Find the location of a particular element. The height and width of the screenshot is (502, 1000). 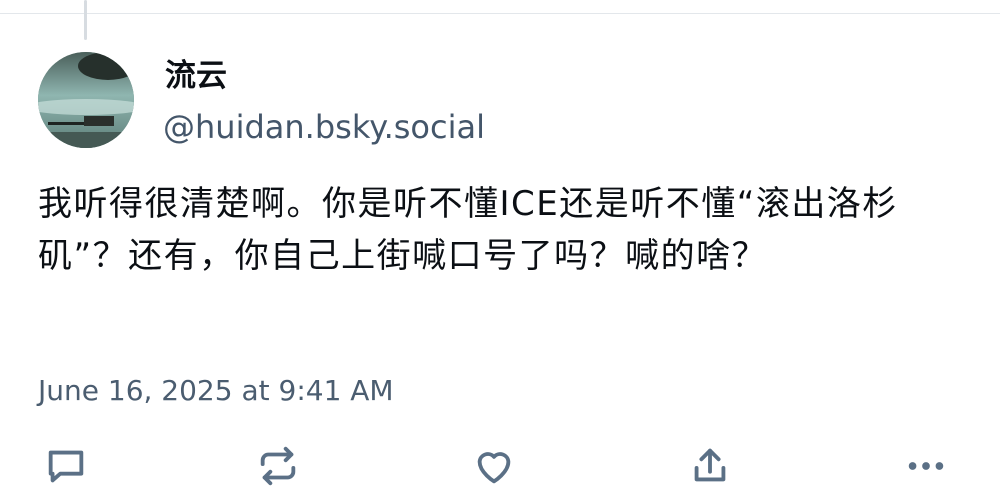

more-options-button is located at coordinates (926, 466).